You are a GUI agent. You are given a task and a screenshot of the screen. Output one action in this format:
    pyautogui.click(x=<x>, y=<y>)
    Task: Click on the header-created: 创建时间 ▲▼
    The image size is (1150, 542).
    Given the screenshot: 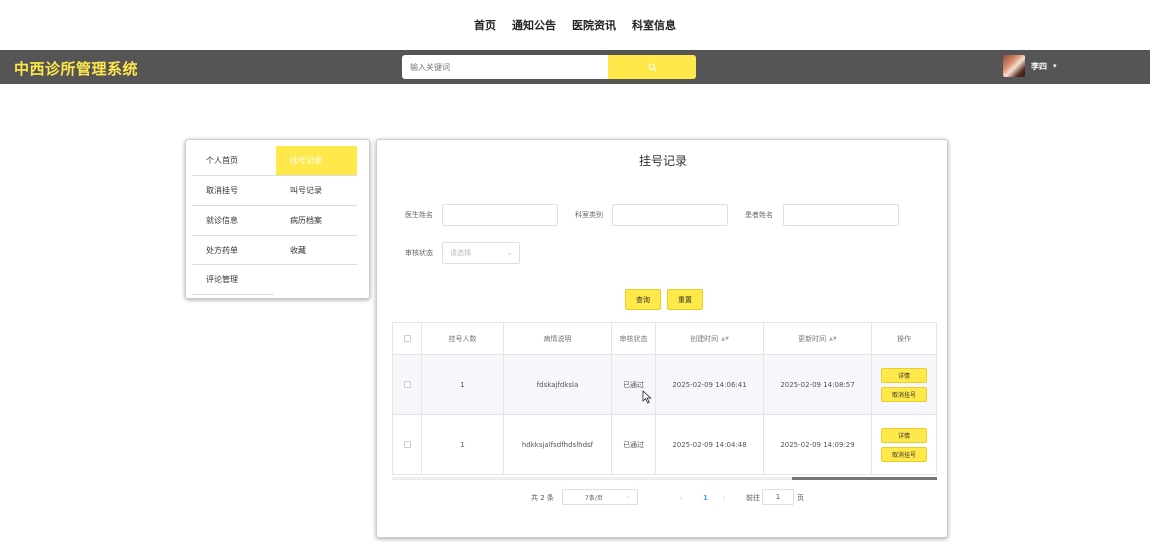 What is the action you would take?
    pyautogui.click(x=710, y=338)
    